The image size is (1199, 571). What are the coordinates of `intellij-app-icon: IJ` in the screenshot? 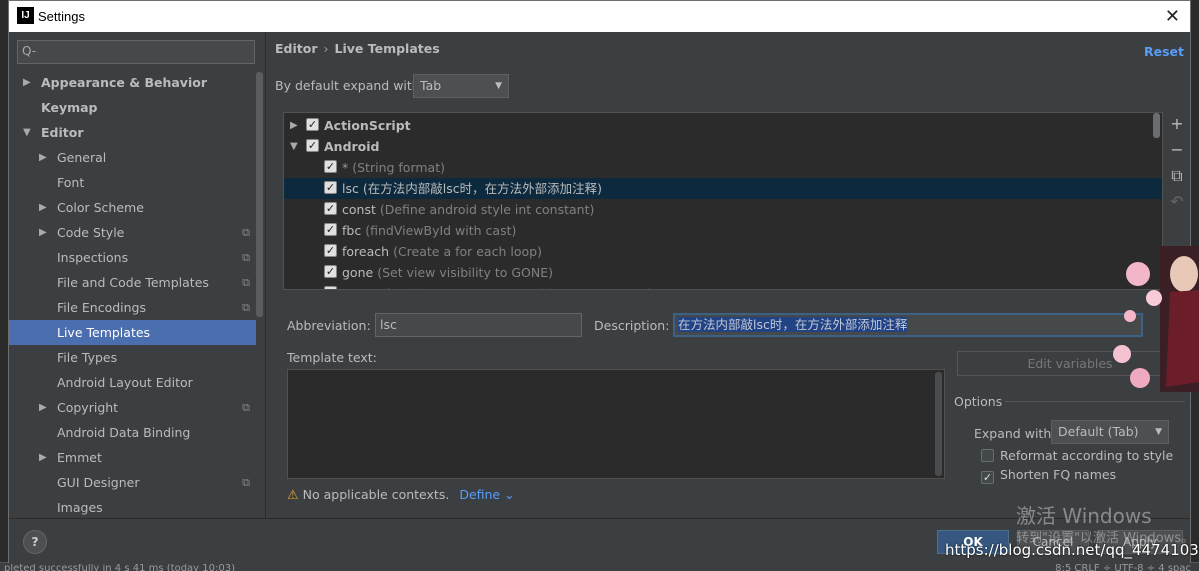 It's located at (25, 15).